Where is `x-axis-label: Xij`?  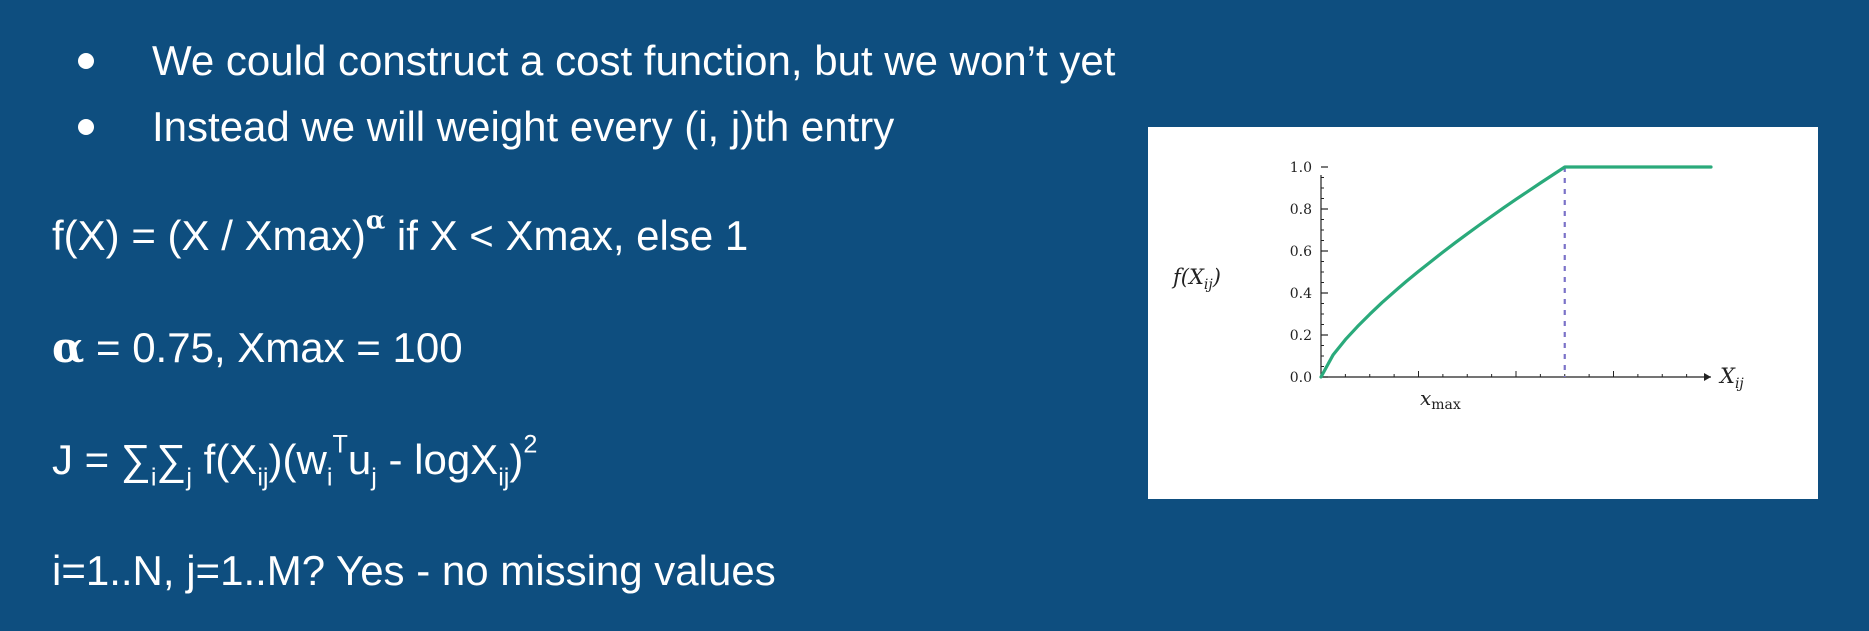
x-axis-label: Xij is located at coordinates (1731, 378).